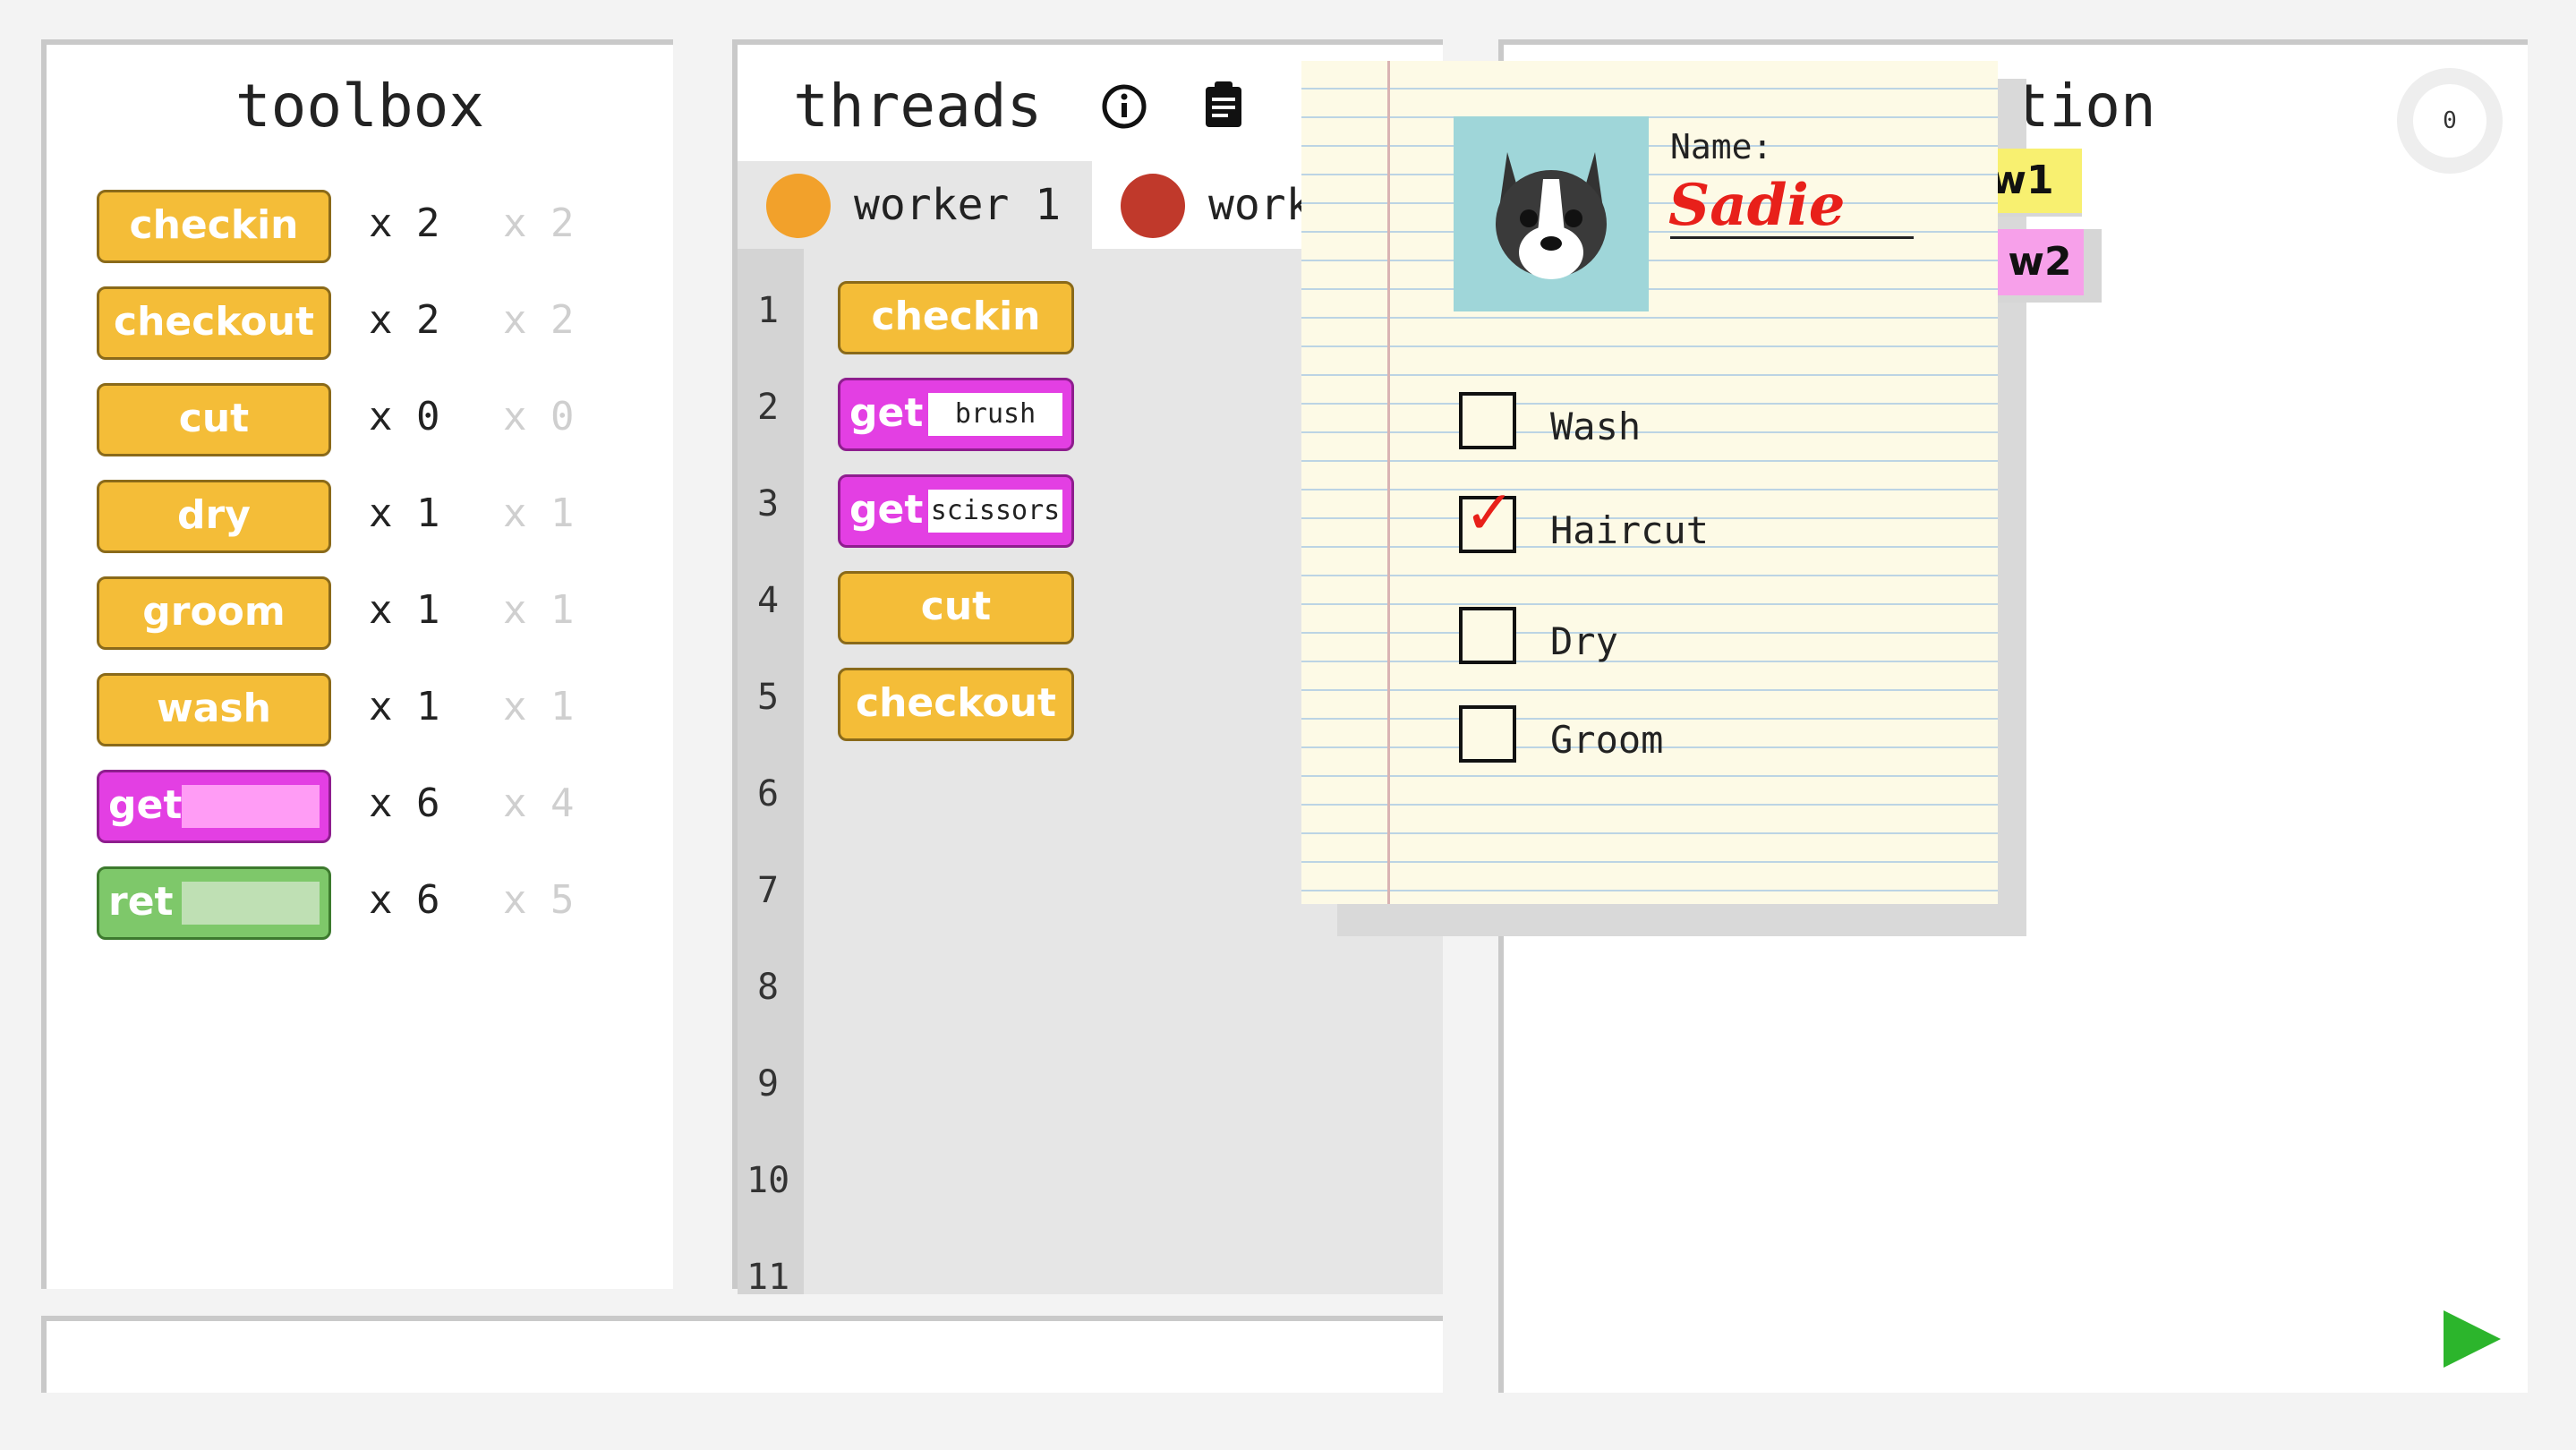 The image size is (2576, 1450). I want to click on line-number: 7, so click(768, 890).